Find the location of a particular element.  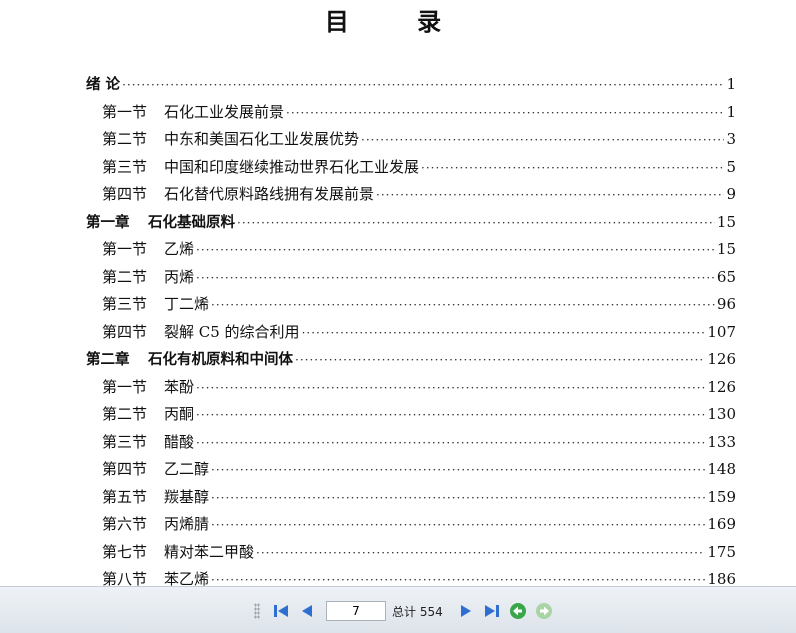

toc-entry-title: 石化有机原料和中间体 is located at coordinates (220, 360).